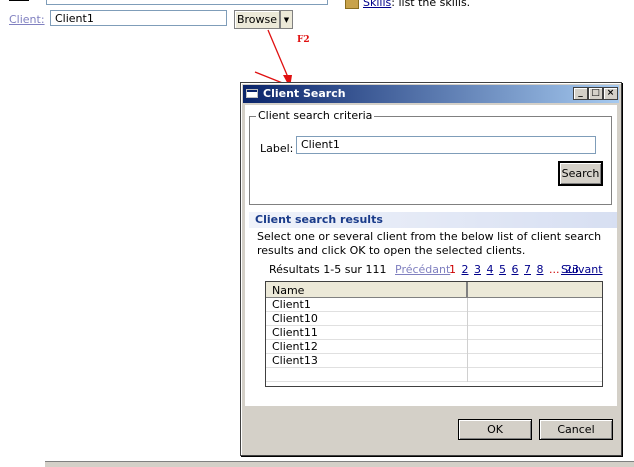 The image size is (634, 467). What do you see at coordinates (490, 269) in the screenshot?
I see `page-link: 4` at bounding box center [490, 269].